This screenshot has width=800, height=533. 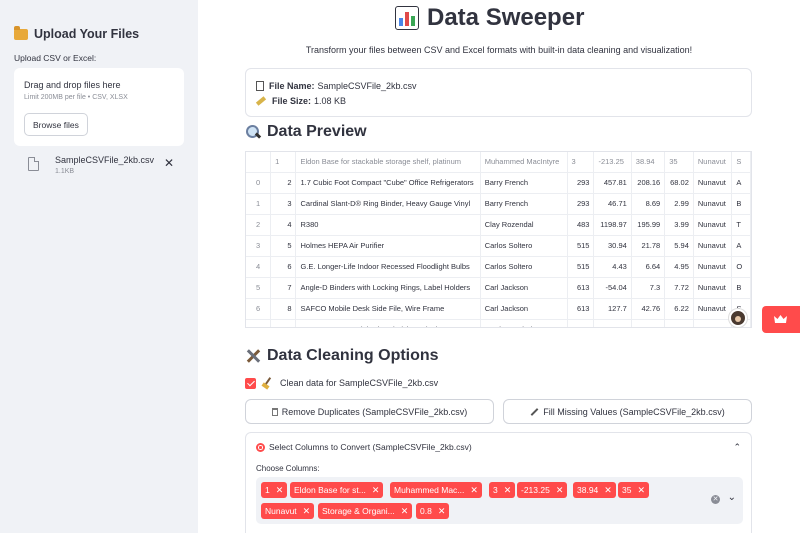 What do you see at coordinates (542, 490) in the screenshot?
I see `column-tag: -213.25 ✕` at bounding box center [542, 490].